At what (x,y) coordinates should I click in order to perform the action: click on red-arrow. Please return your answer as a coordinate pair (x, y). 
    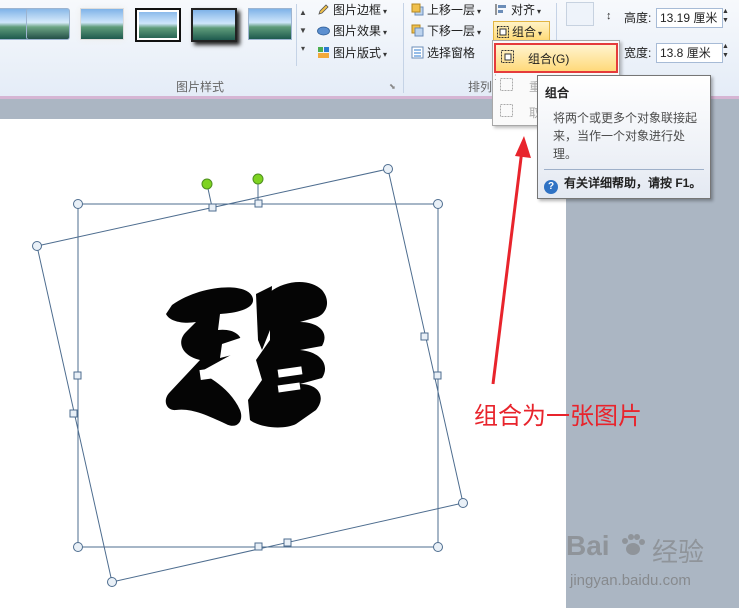
    Looking at the image, I should click on (507, 267).